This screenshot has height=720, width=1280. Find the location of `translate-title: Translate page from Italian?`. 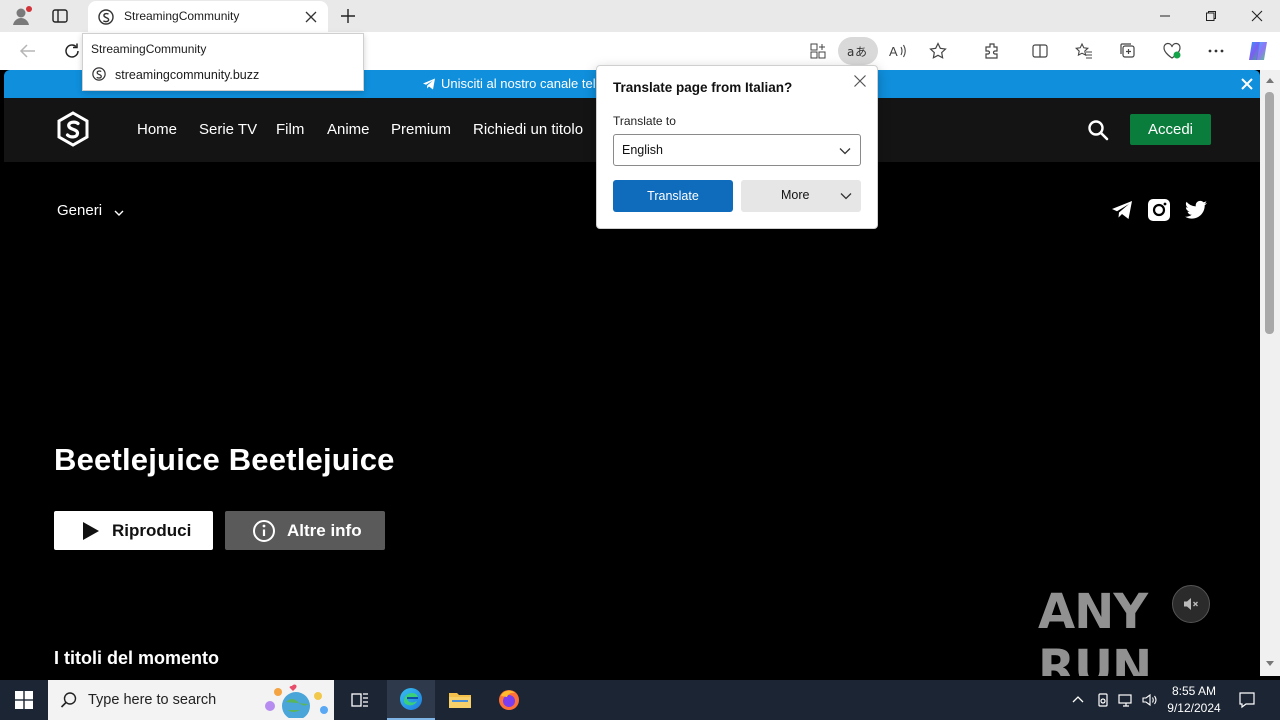

translate-title: Translate page from Italian? is located at coordinates (703, 87).